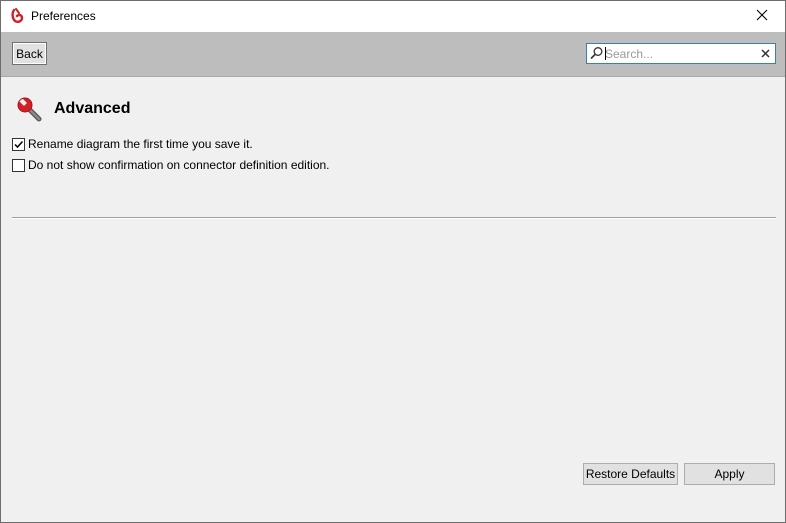 Image resolution: width=786 pixels, height=523 pixels. I want to click on apply-button: Apply, so click(729, 474).